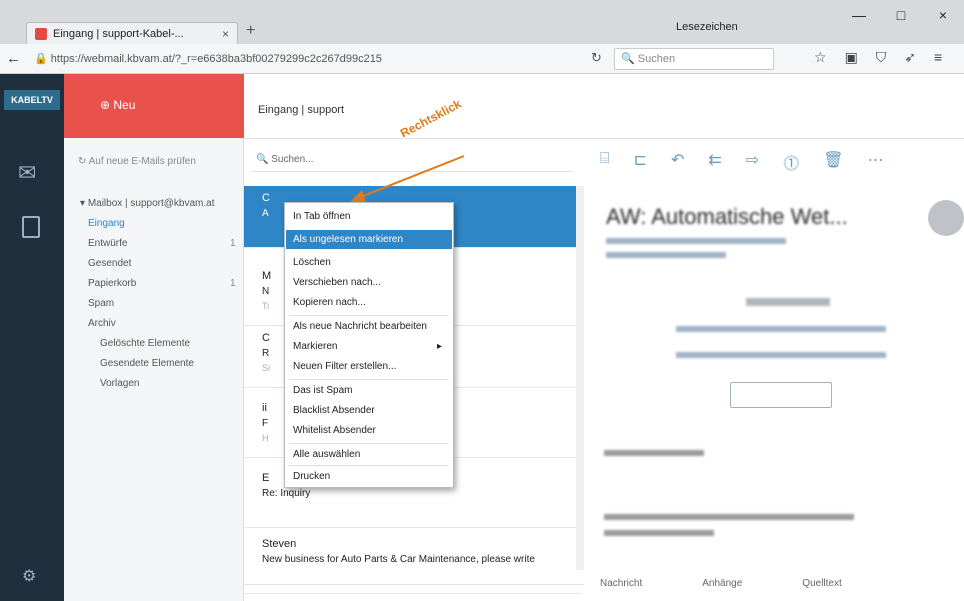 This screenshot has height=601, width=964. What do you see at coordinates (137, 161) in the screenshot?
I see `check-mail-link: ↻ Auf neue E-Mails prüfen` at bounding box center [137, 161].